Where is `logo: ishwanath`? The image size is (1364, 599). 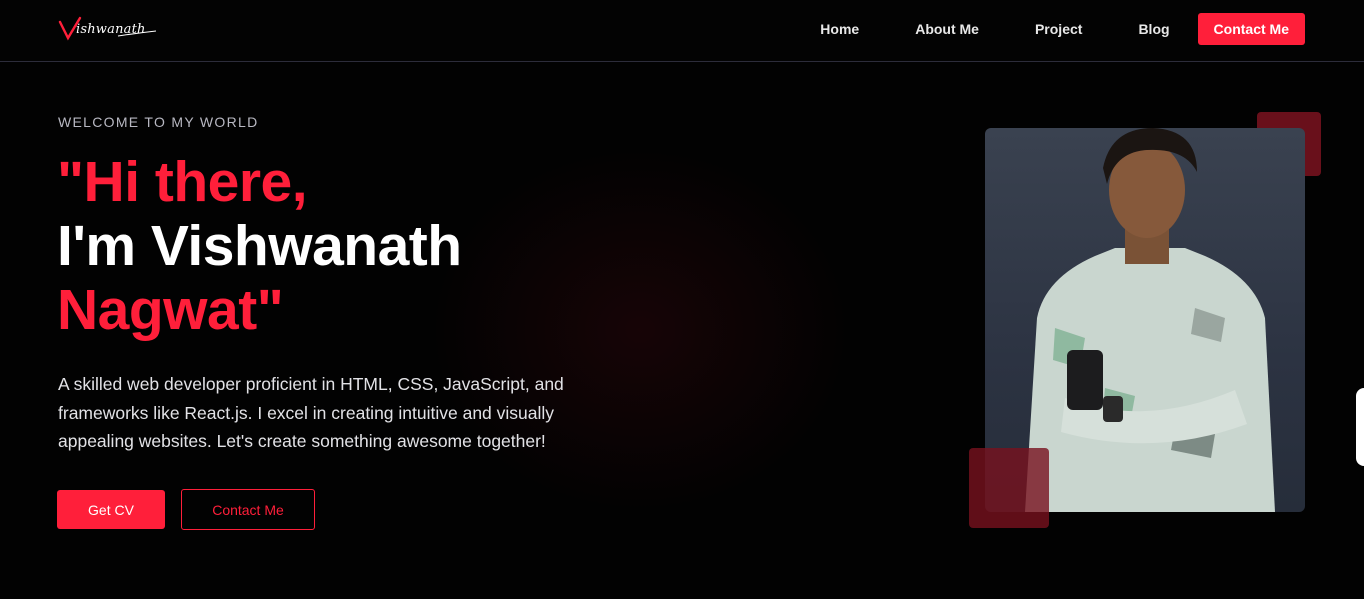 logo: ishwanath is located at coordinates (108, 29).